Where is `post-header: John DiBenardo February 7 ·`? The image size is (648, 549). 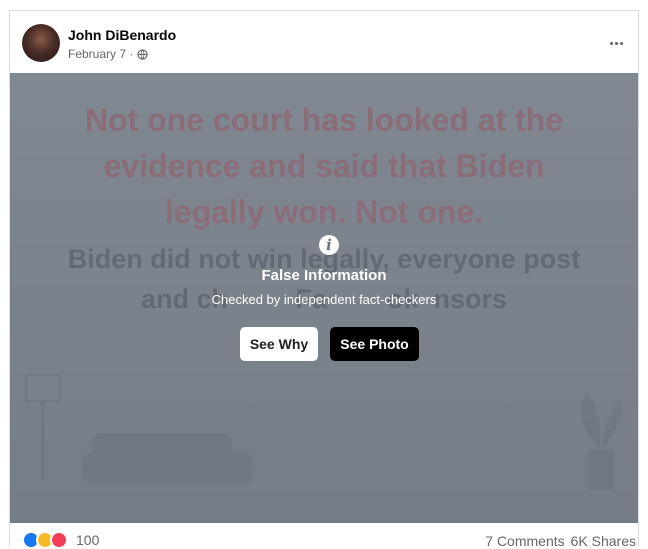 post-header: John DiBenardo February 7 · is located at coordinates (324, 42).